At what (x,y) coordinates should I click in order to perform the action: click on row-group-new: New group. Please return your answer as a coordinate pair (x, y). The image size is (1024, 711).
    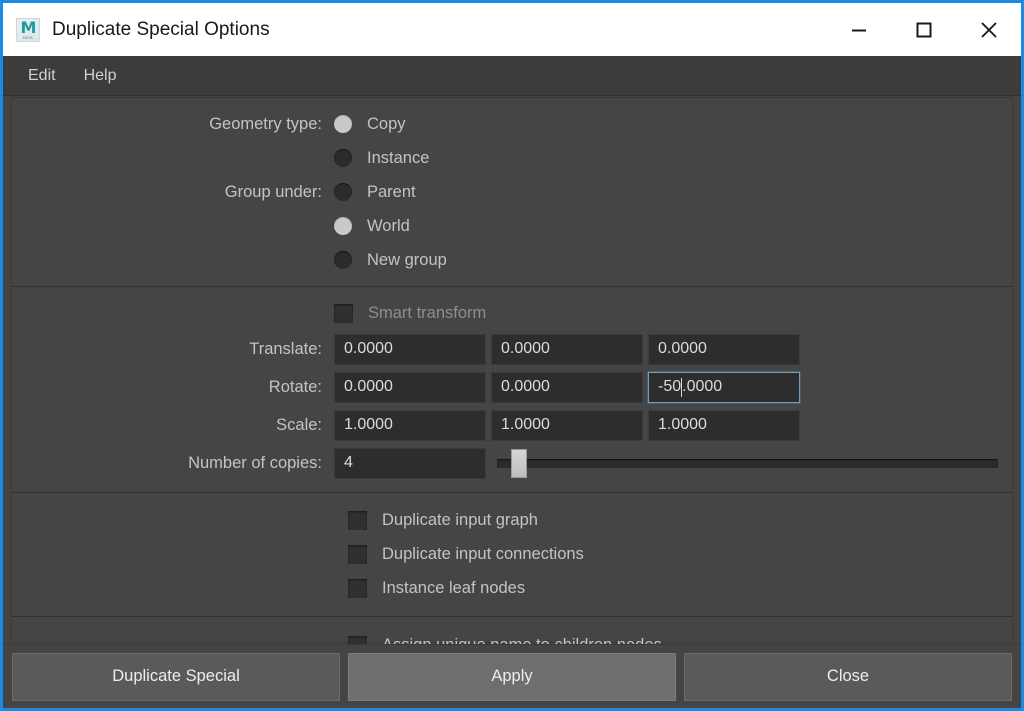
    Looking at the image, I should click on (512, 260).